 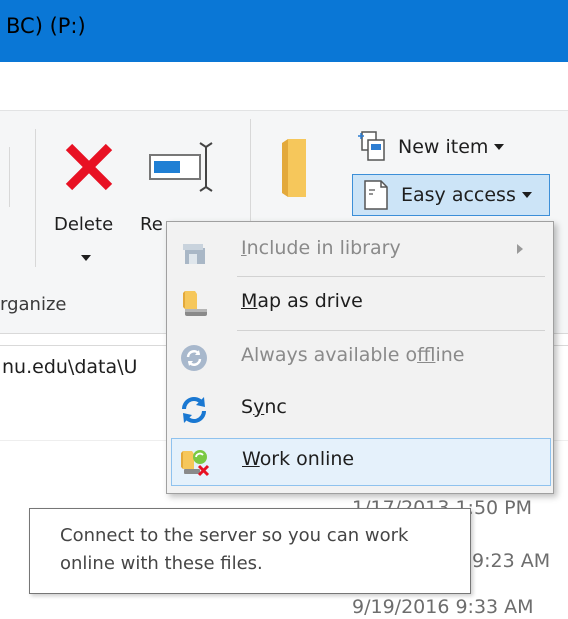 I want to click on new-item-icon, so click(x=371, y=146).